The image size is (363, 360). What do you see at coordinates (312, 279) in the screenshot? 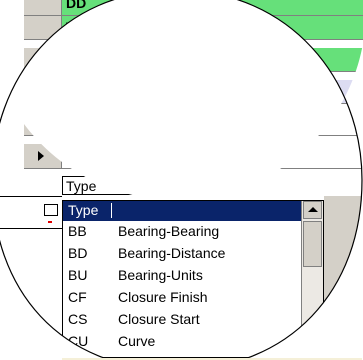
I see `list-scrollbar` at bounding box center [312, 279].